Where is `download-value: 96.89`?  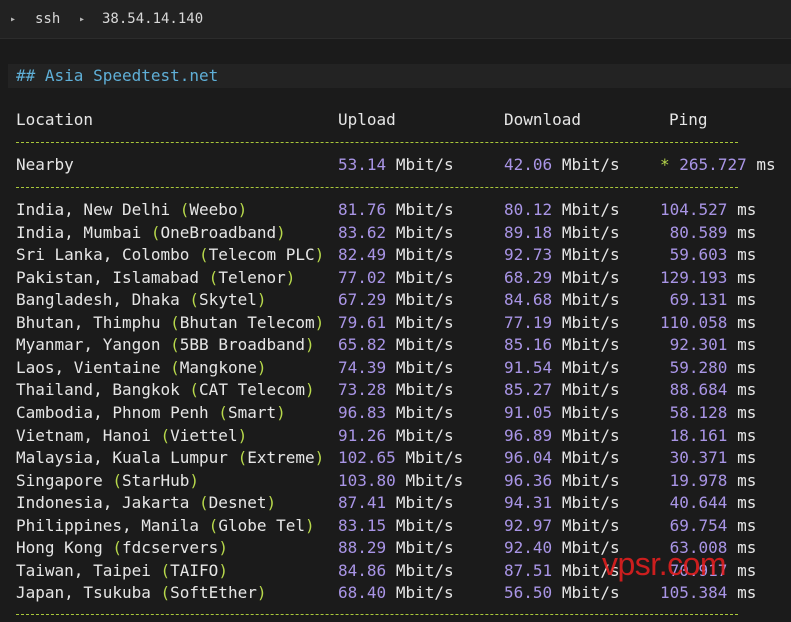
download-value: 96.89 is located at coordinates (528, 435).